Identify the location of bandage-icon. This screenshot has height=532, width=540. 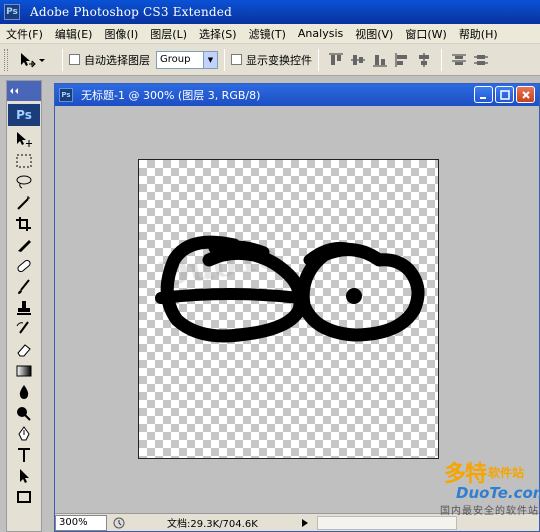
(24, 266).